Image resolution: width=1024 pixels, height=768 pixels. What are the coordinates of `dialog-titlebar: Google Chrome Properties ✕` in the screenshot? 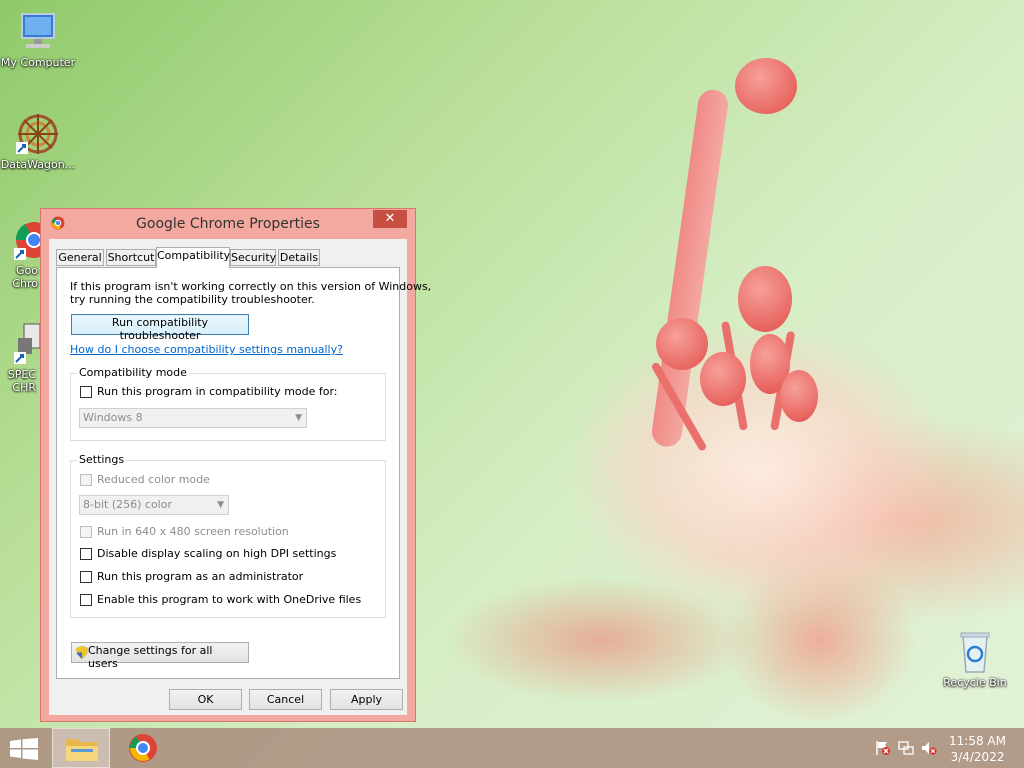 It's located at (228, 224).